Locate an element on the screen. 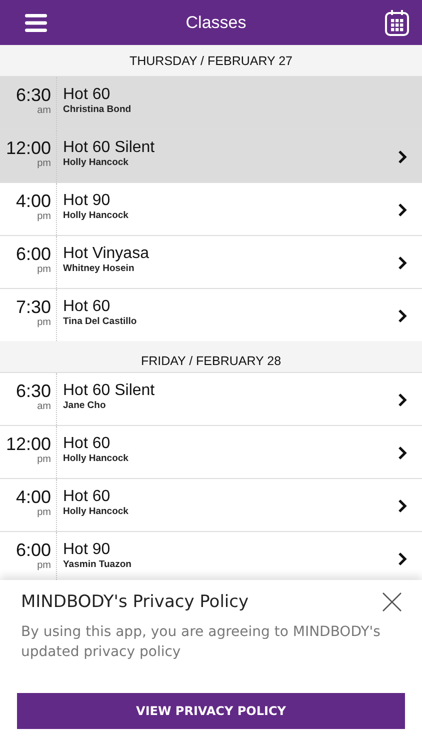 The width and height of the screenshot is (422, 750). calendar-icon is located at coordinates (397, 23).